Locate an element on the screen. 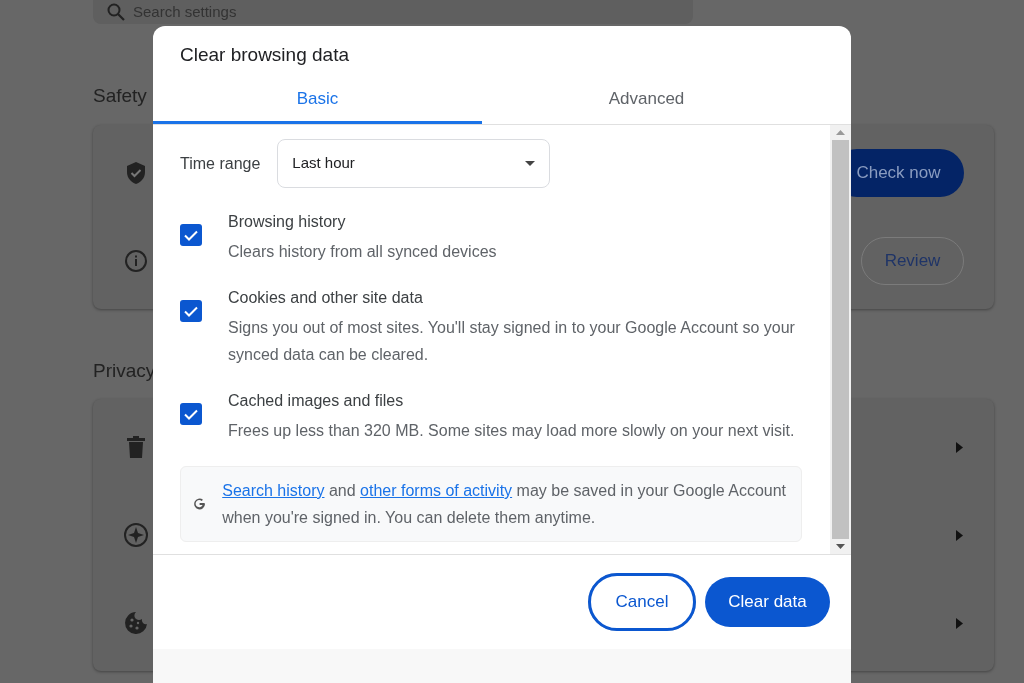 This screenshot has height=683, width=1024. scroll-down-icon is located at coordinates (840, 546).